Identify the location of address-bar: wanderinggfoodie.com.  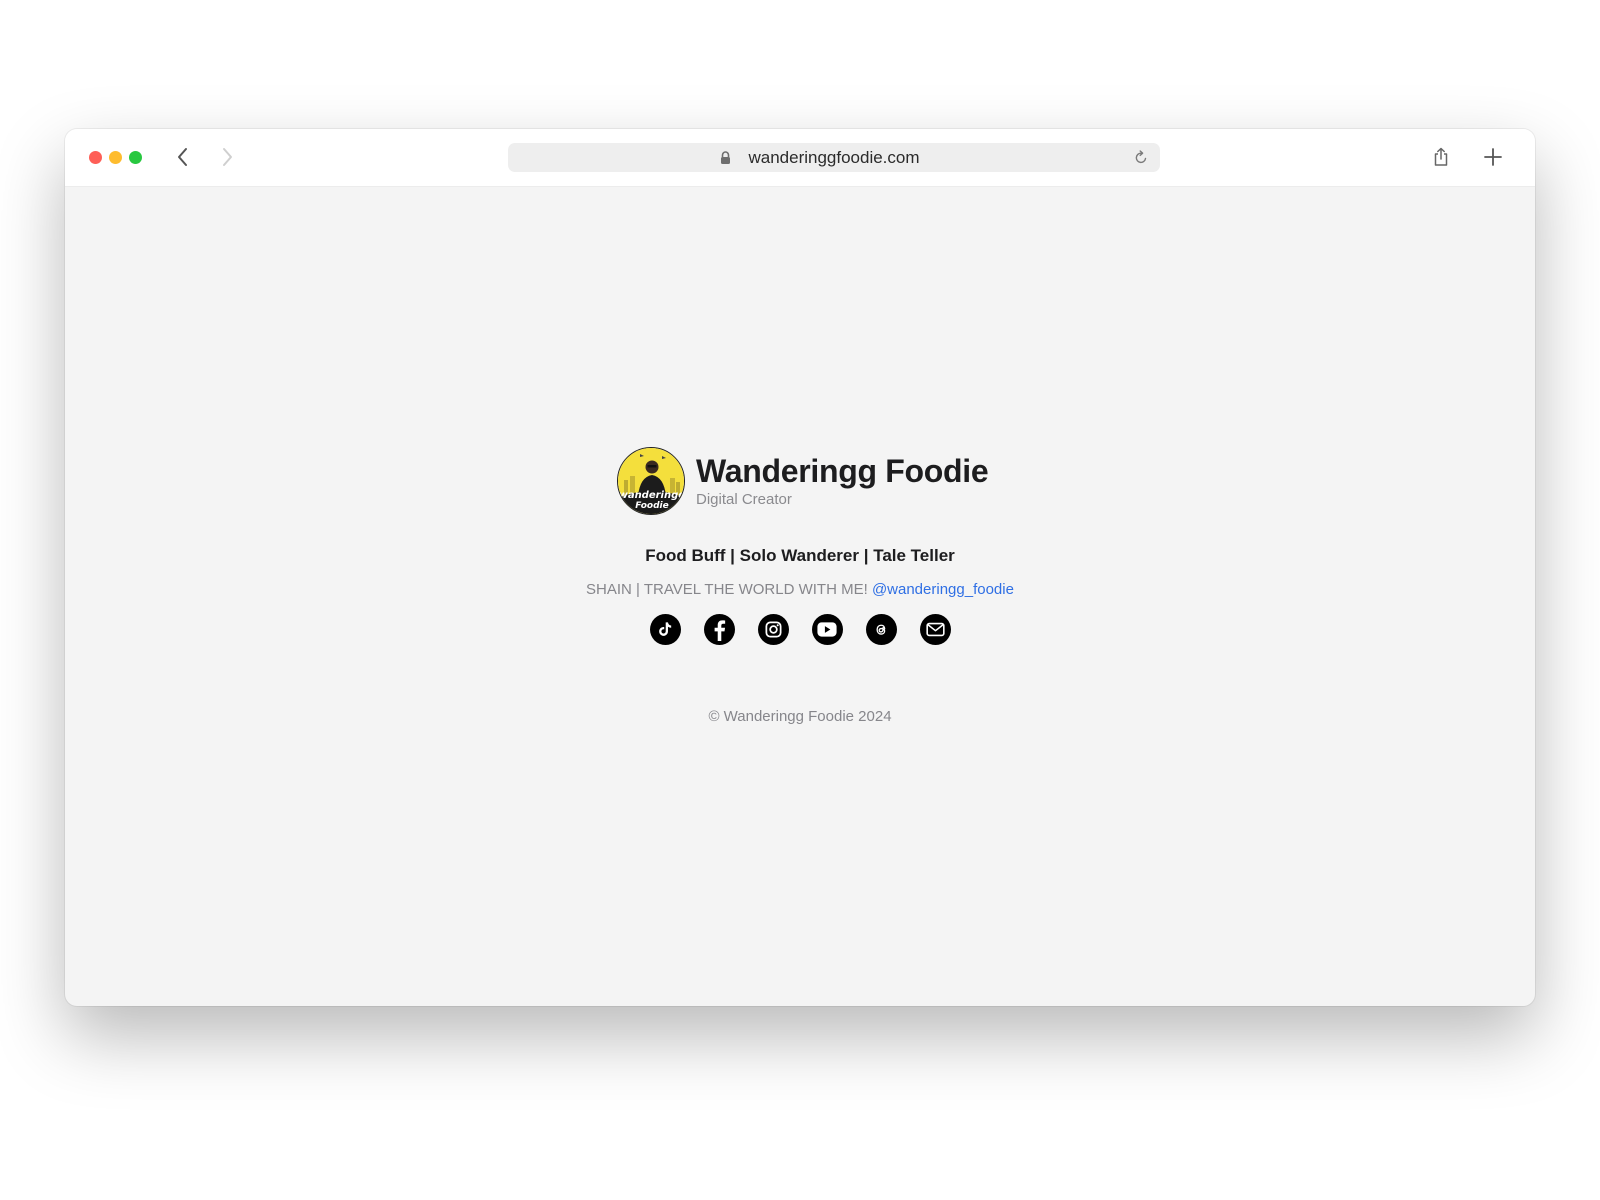
(834, 157).